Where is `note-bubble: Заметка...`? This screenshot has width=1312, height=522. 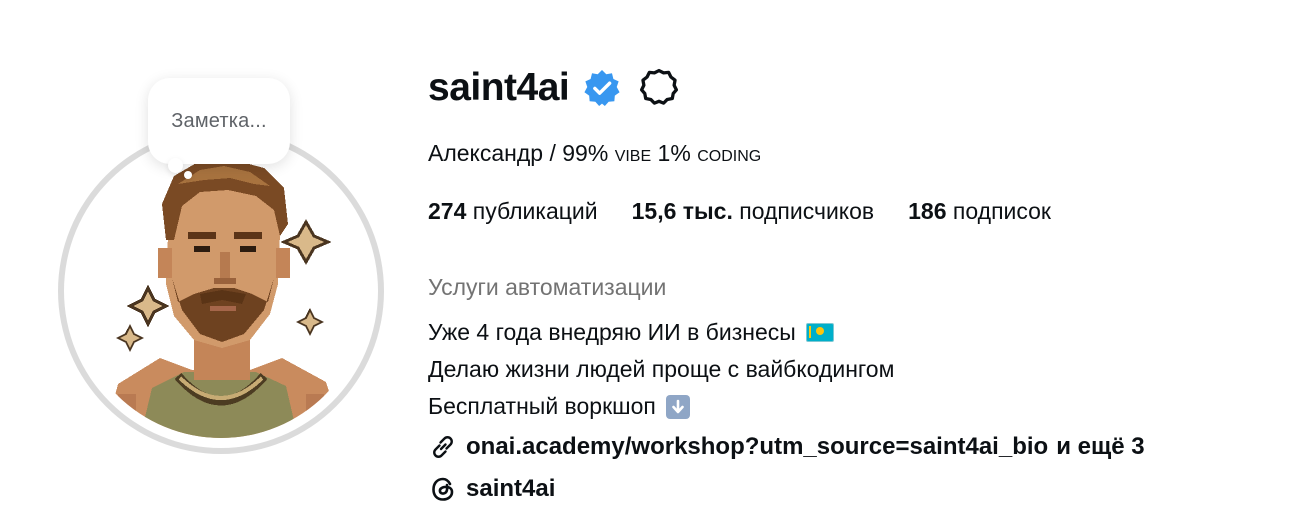
note-bubble: Заметка... is located at coordinates (219, 121).